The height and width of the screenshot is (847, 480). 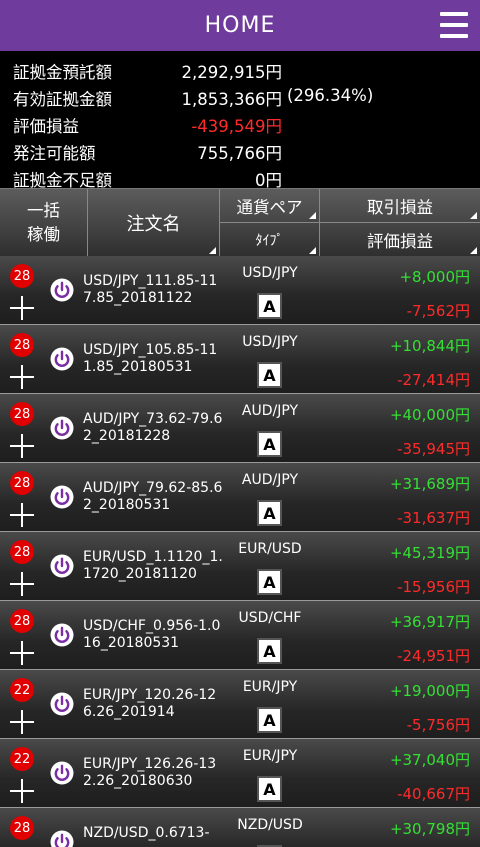 What do you see at coordinates (454, 25) in the screenshot?
I see `hamburger-menu-icon` at bounding box center [454, 25].